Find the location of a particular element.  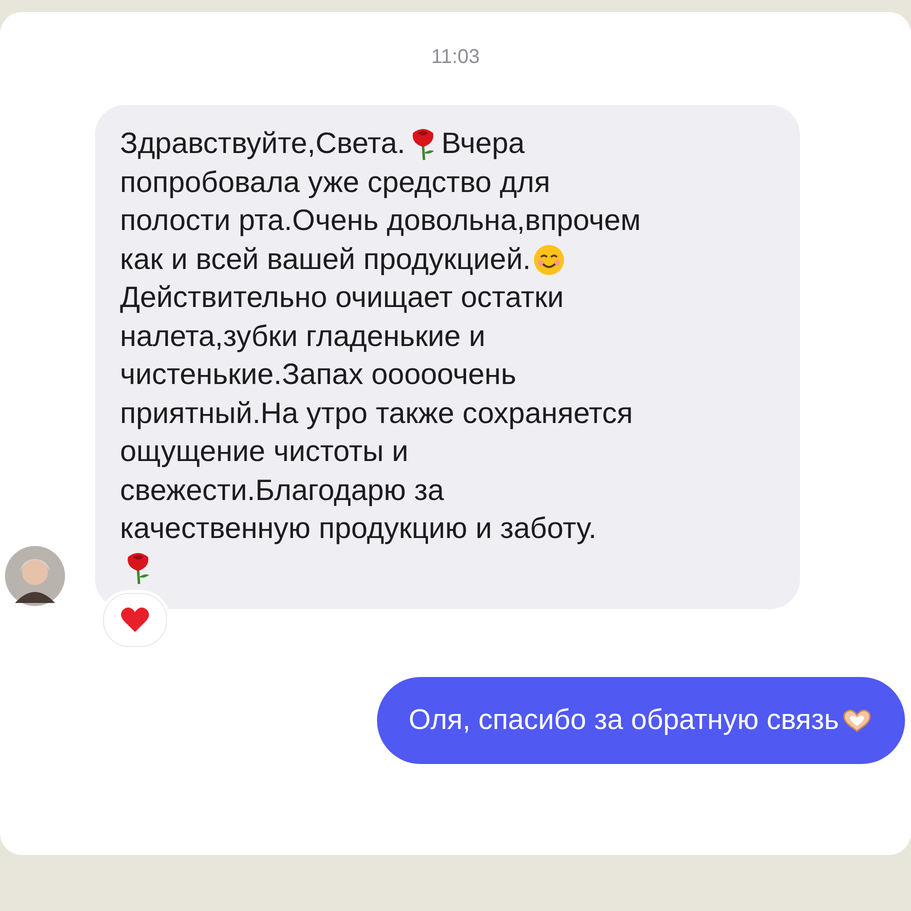

message-text: налета,зубки гладенькие и is located at coordinates (303, 336).